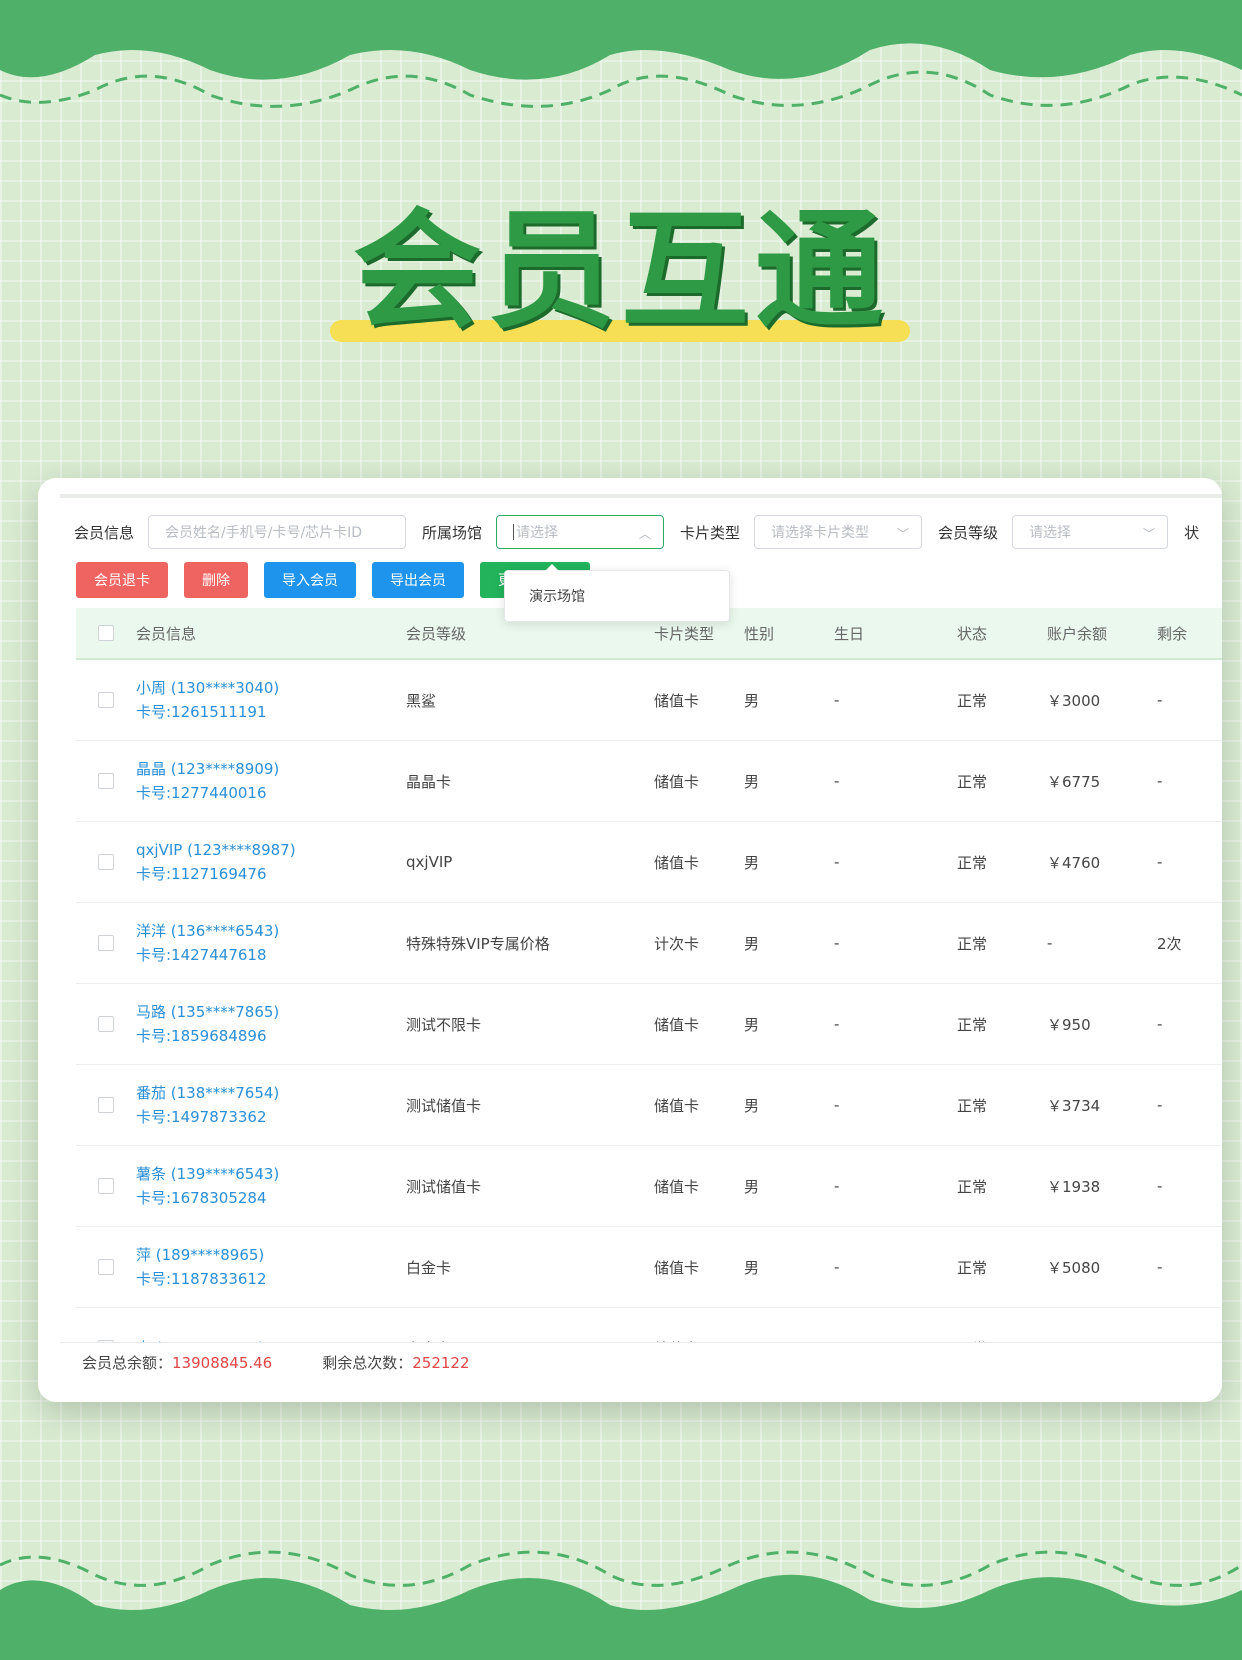  I want to click on member-name-link: 马路 (135****7865), so click(271, 1012).